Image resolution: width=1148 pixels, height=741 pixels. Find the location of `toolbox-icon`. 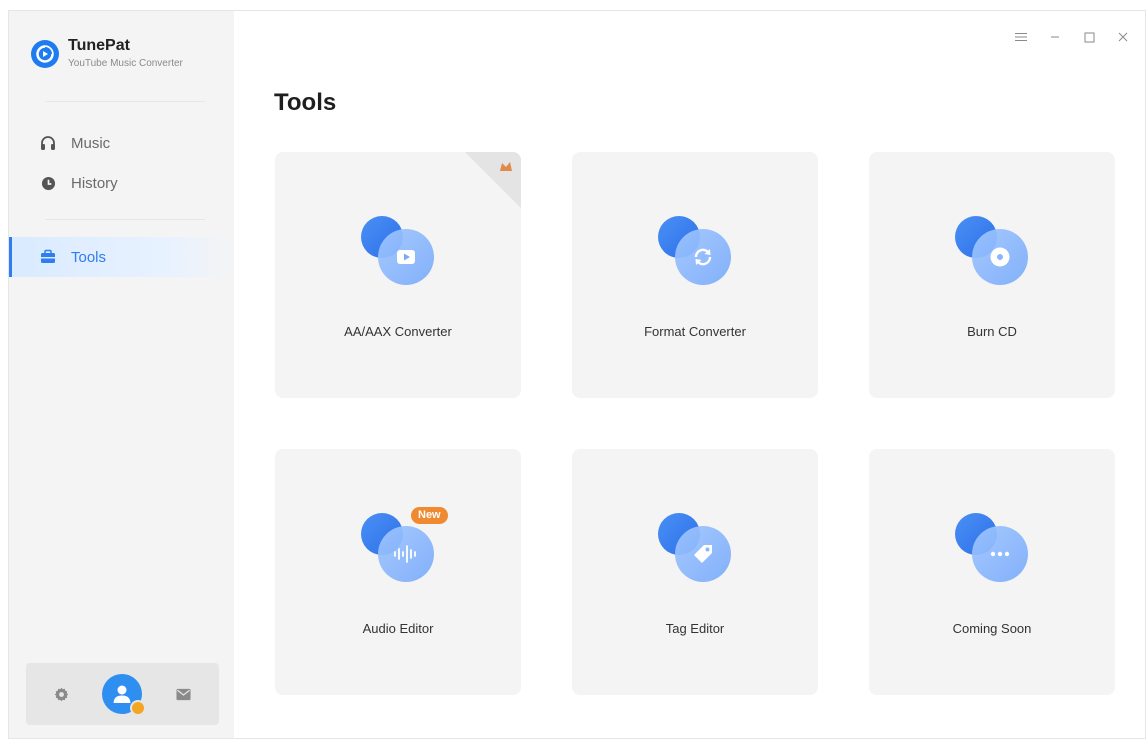

toolbox-icon is located at coordinates (48, 257).